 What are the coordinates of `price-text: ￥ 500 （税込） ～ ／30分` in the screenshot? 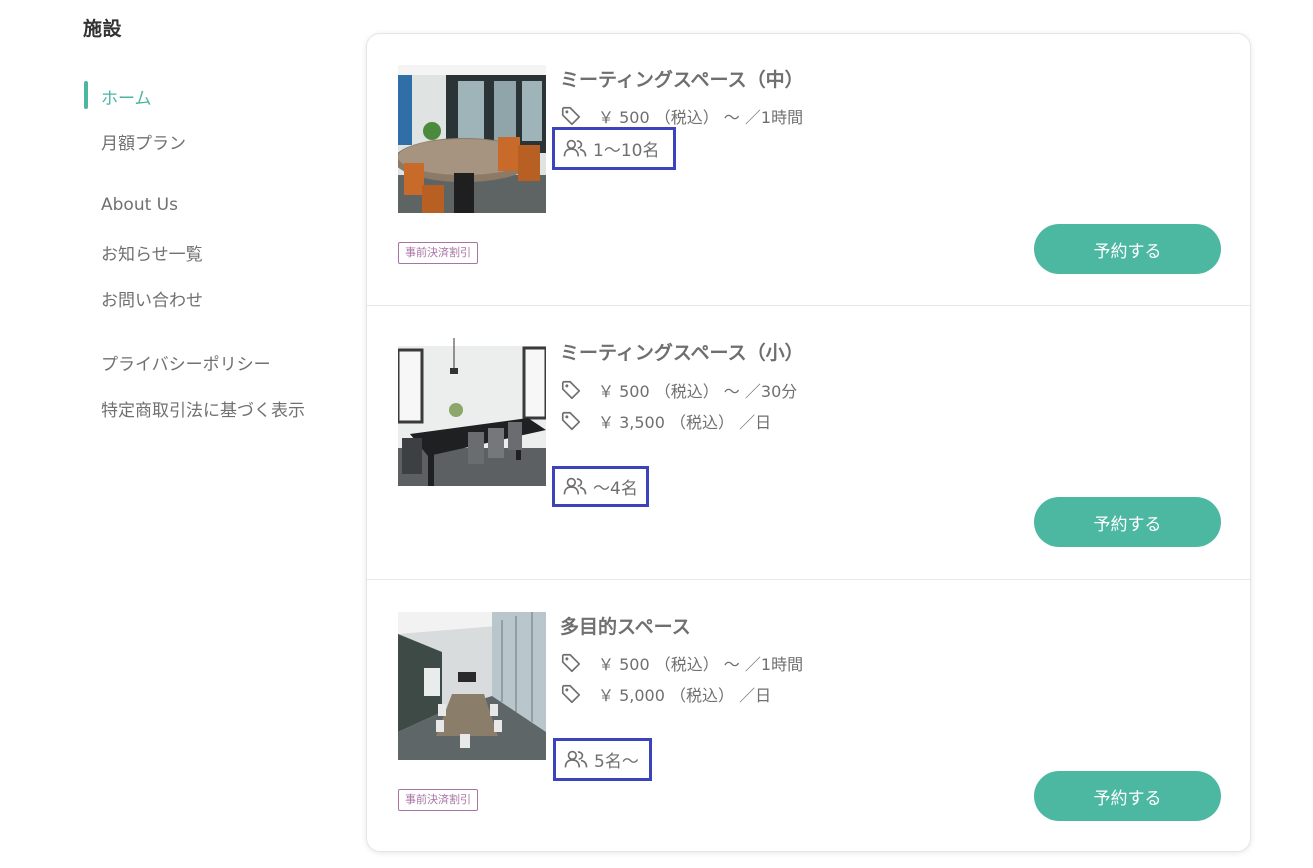 It's located at (698, 391).